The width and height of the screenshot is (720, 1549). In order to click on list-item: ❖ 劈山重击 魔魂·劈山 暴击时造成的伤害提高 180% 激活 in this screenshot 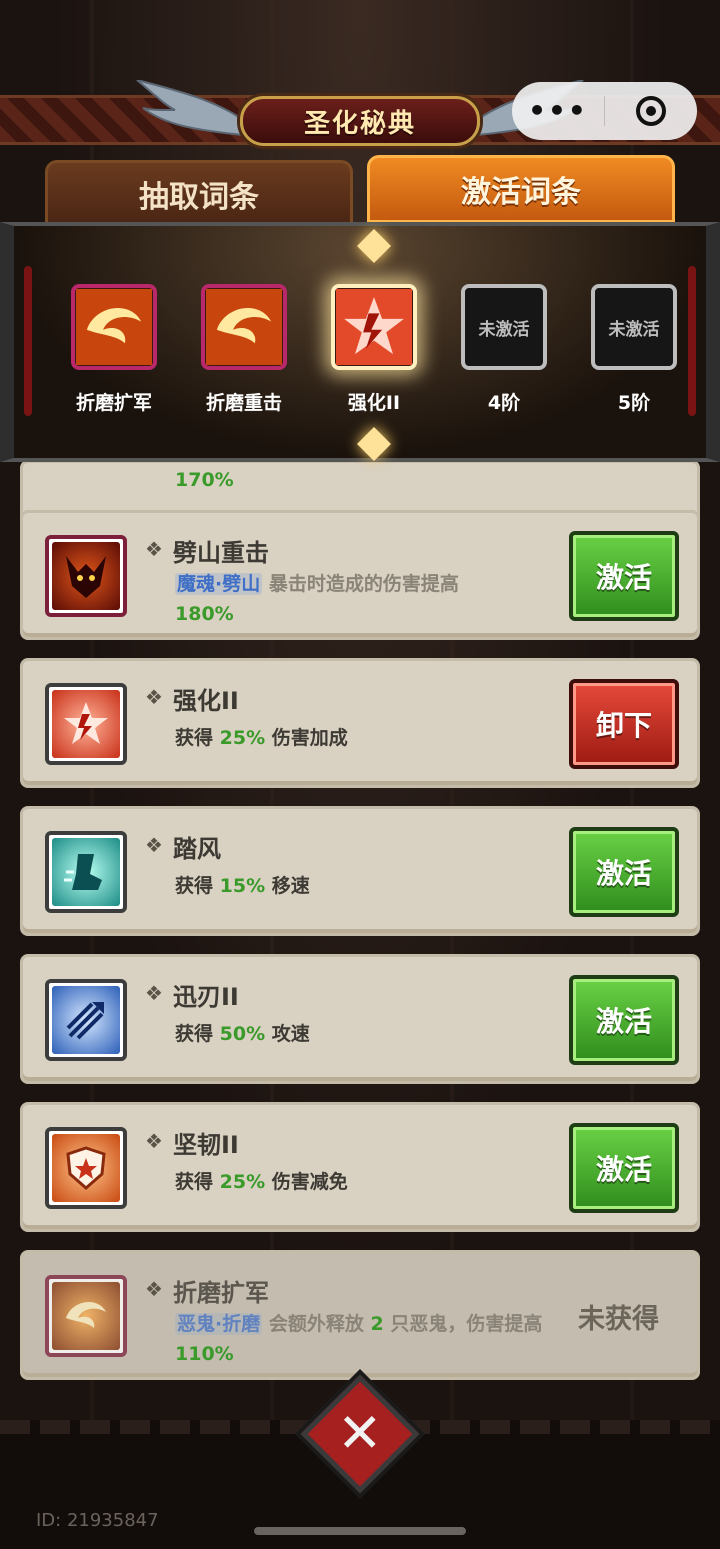, I will do `click(360, 575)`.